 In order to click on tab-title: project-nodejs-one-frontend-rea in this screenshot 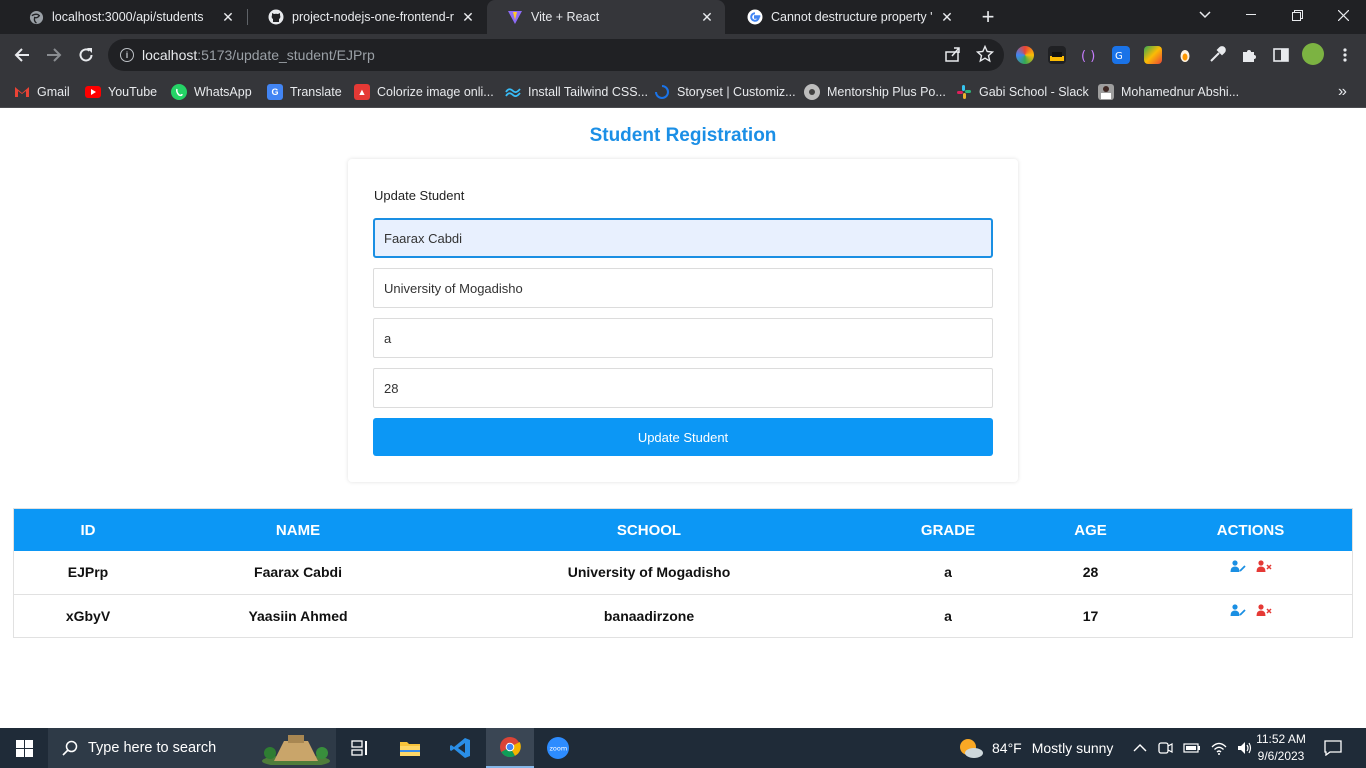, I will do `click(373, 17)`.